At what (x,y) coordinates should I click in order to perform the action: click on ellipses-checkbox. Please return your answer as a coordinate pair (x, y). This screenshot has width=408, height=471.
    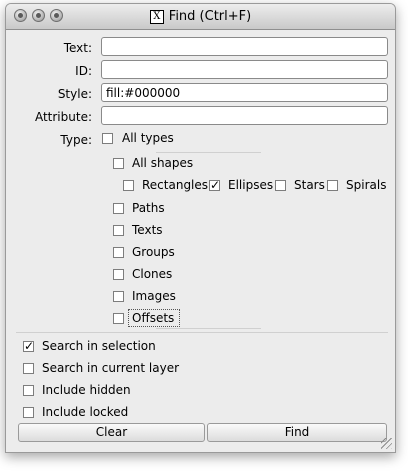
    Looking at the image, I should click on (214, 185).